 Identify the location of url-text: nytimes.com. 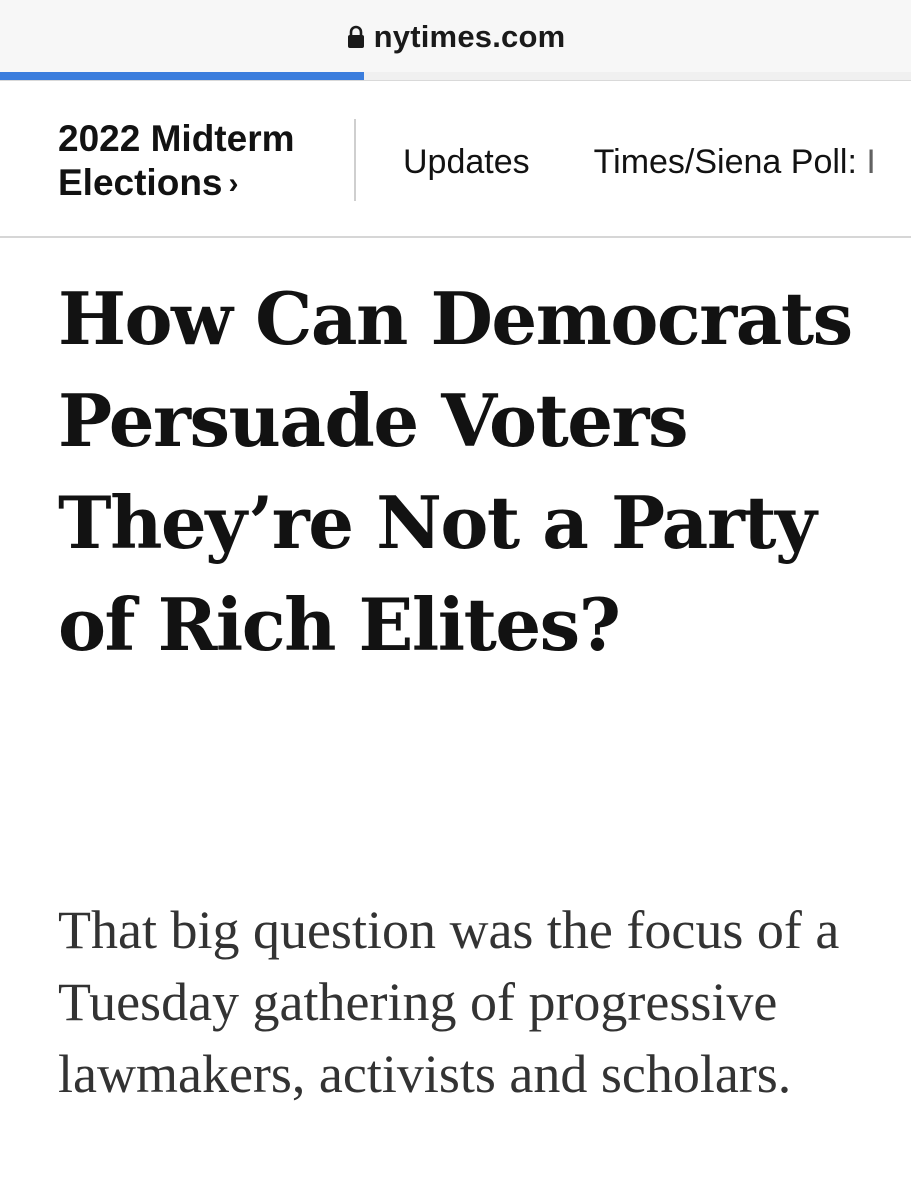
(469, 36).